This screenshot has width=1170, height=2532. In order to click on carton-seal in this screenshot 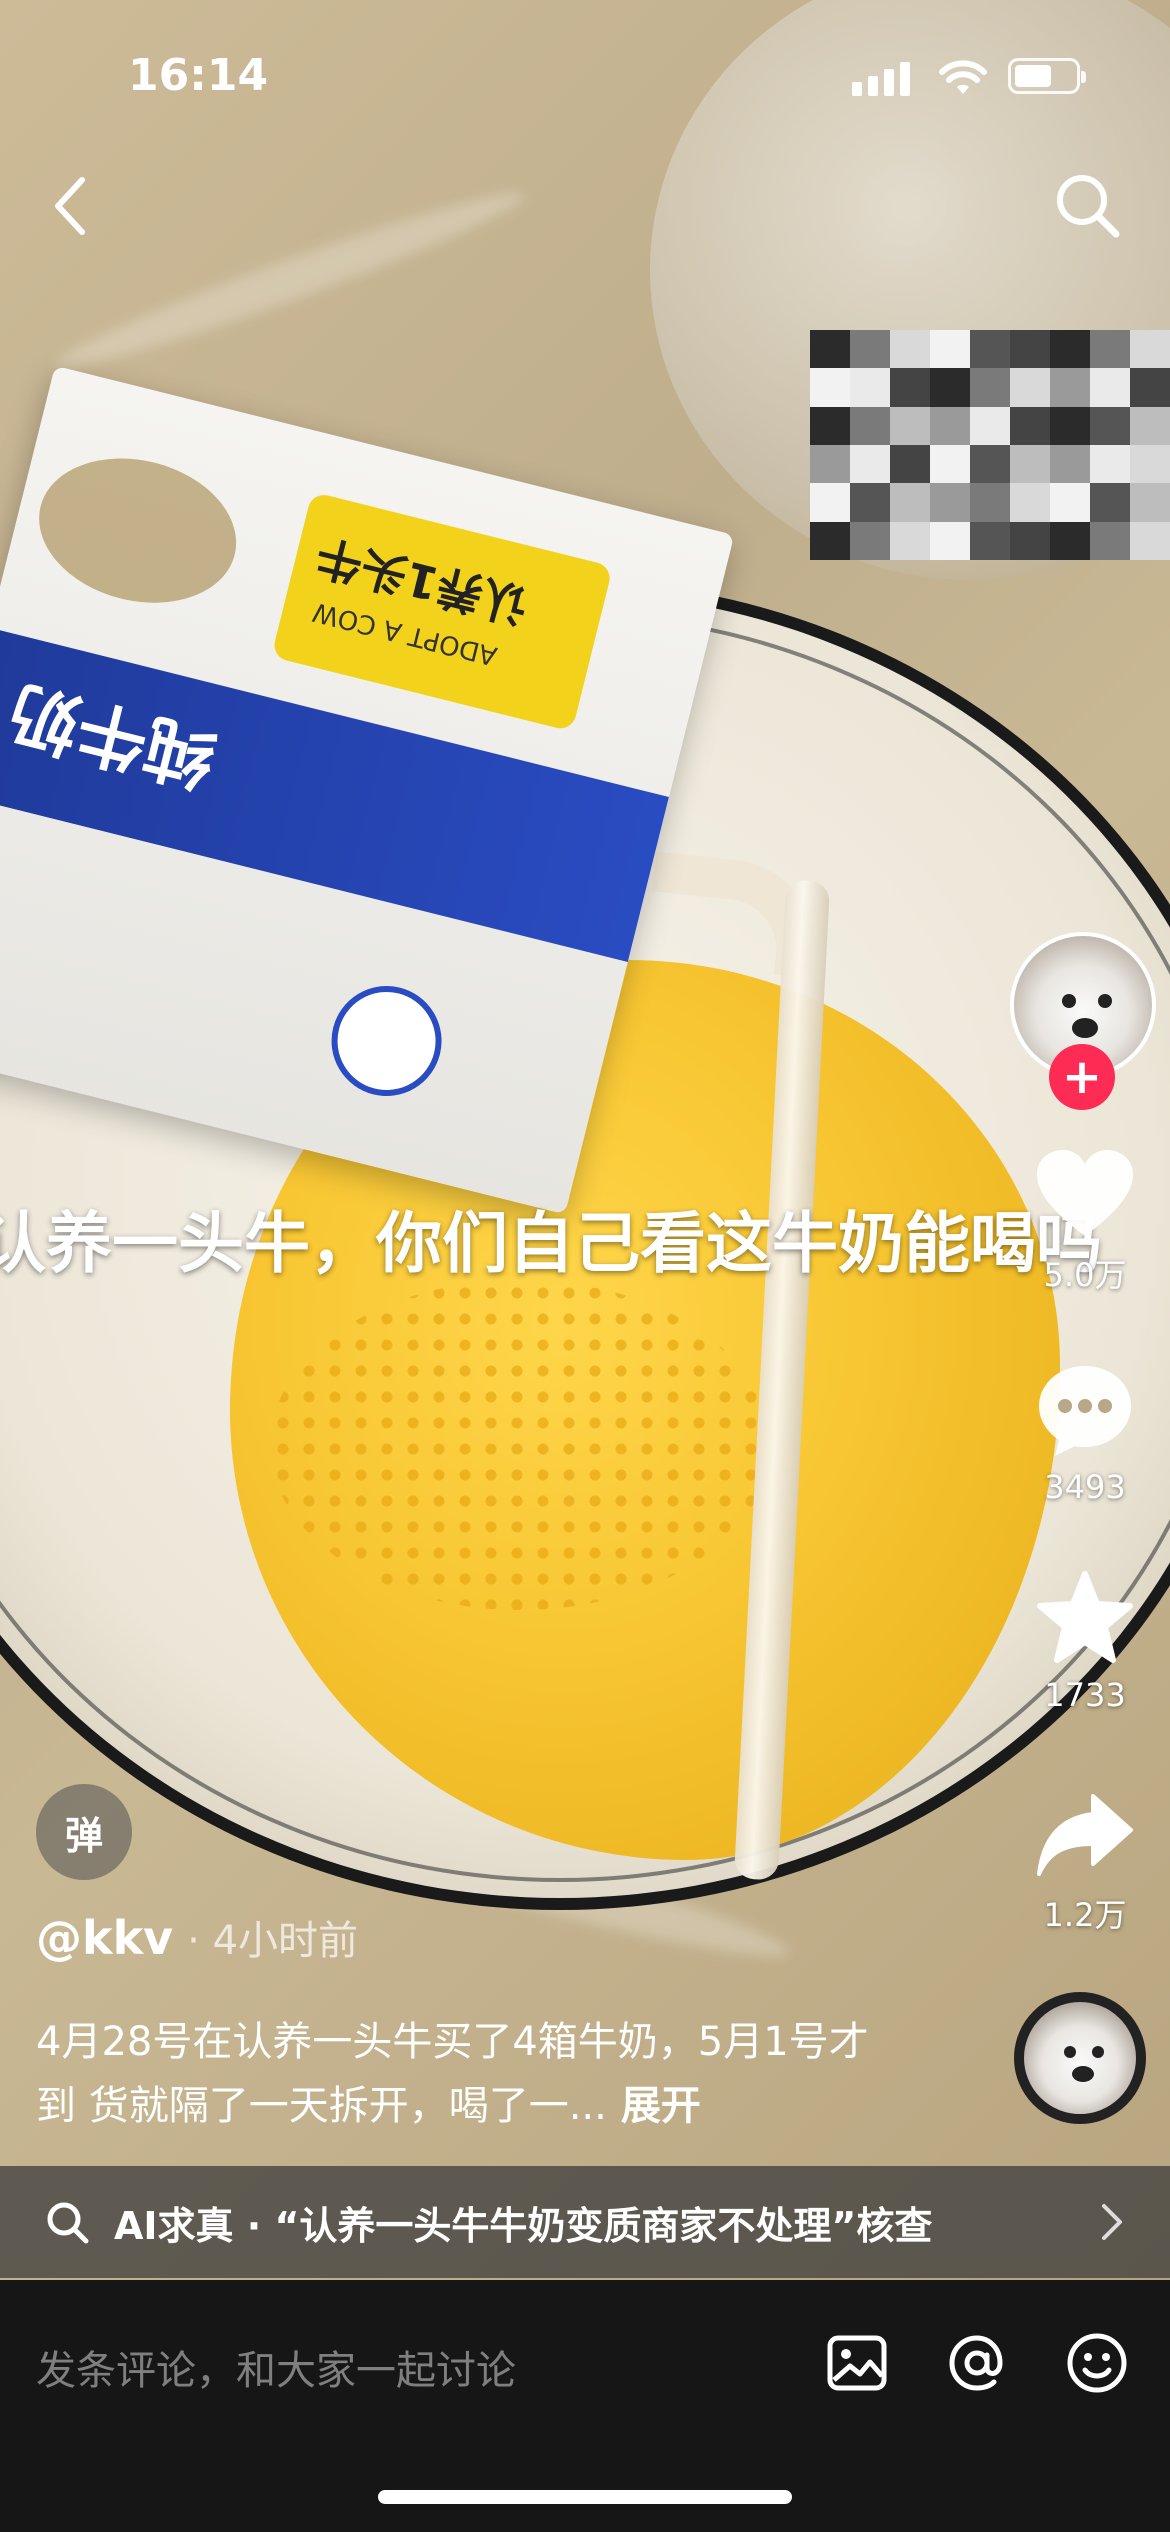, I will do `click(137, 530)`.